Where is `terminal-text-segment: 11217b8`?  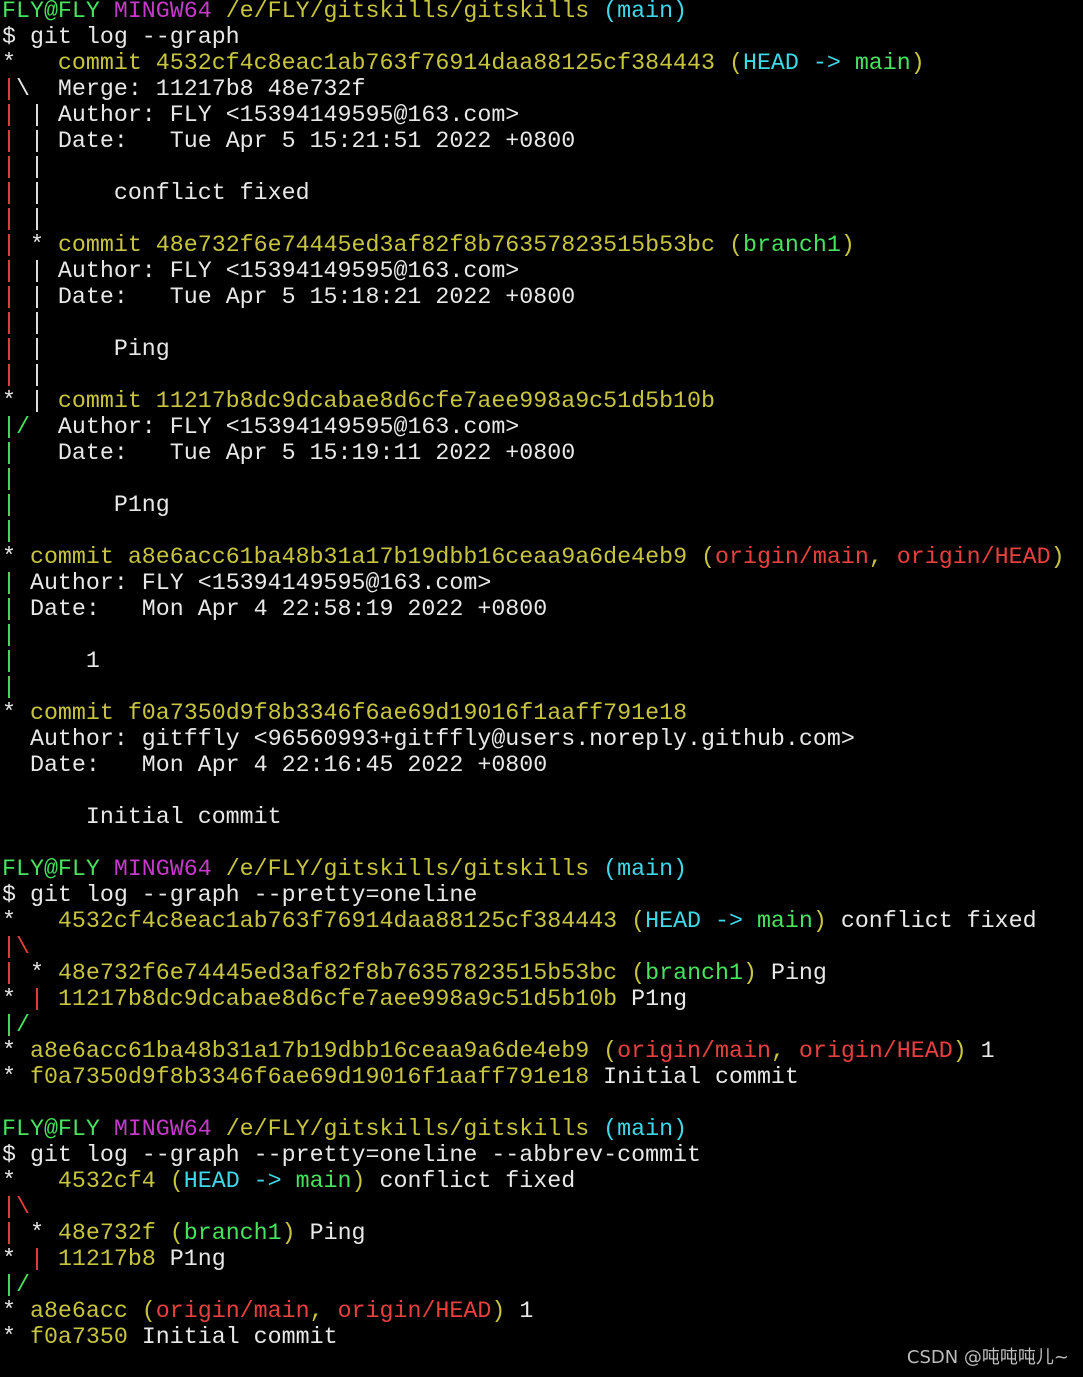
terminal-text-segment: 11217b8 is located at coordinates (106, 1259).